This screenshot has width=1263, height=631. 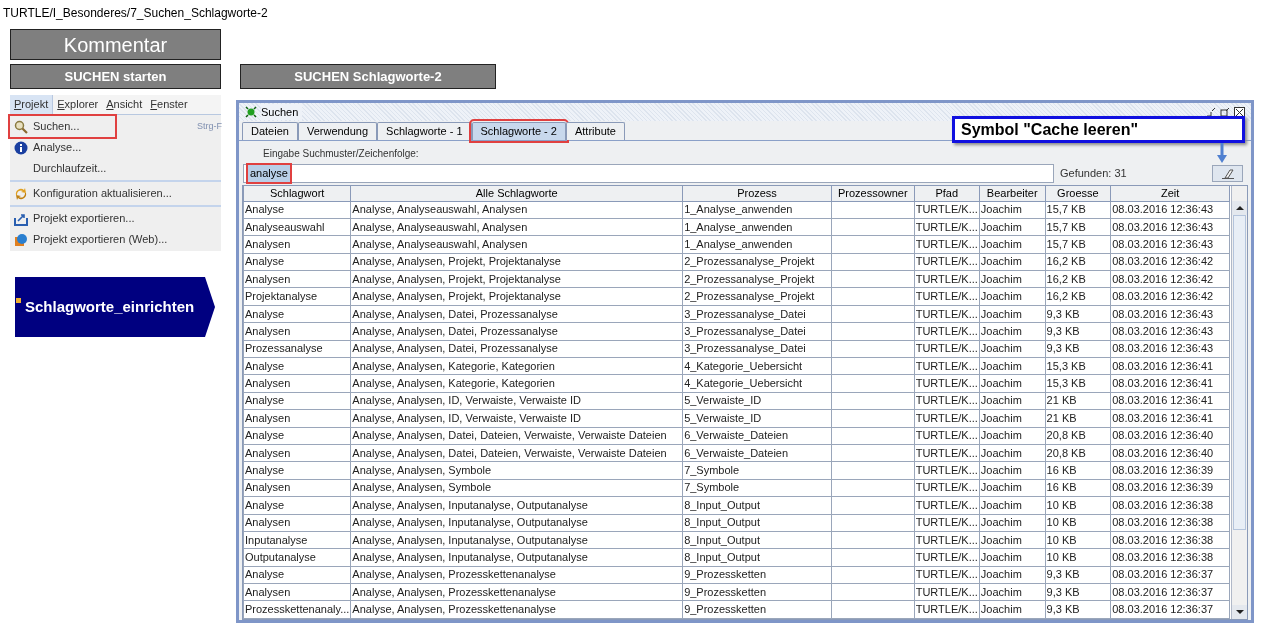 I want to click on menu-bar-item: Fenster, so click(x=169, y=104).